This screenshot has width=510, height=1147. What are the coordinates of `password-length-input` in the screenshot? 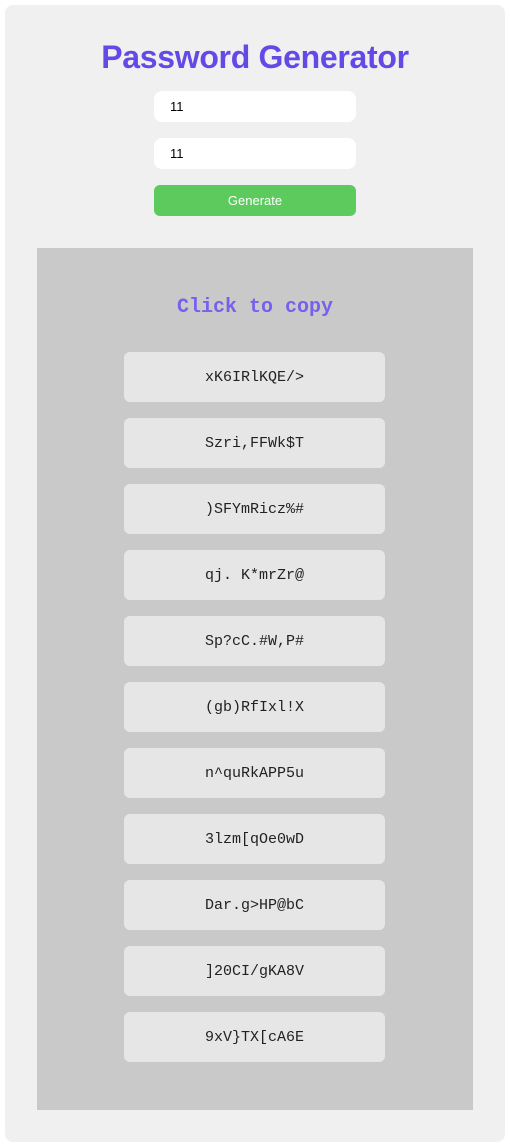 It's located at (255, 106).